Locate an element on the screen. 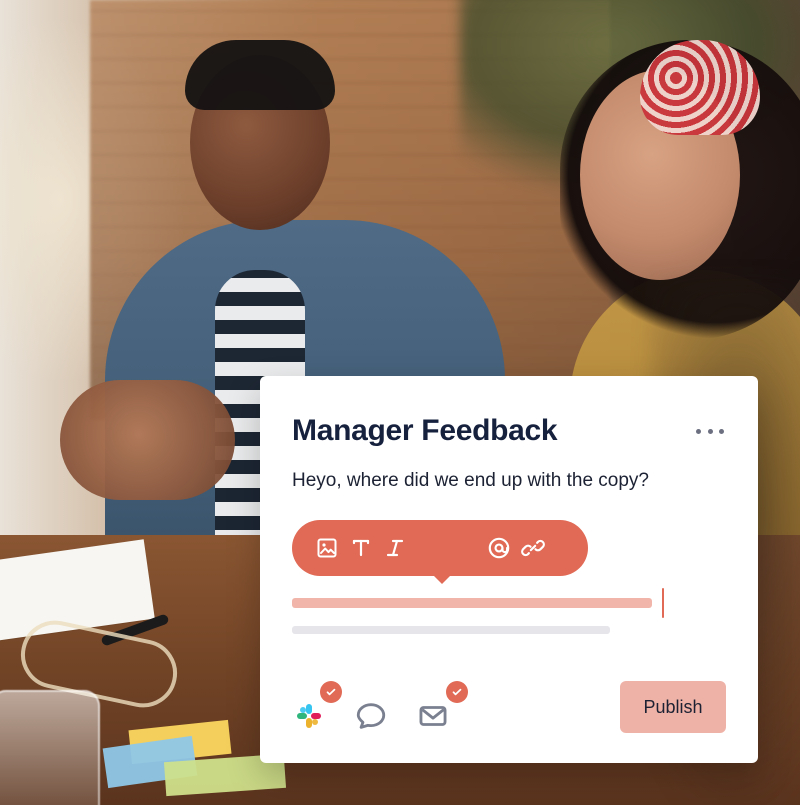  mail-icon is located at coordinates (433, 716).